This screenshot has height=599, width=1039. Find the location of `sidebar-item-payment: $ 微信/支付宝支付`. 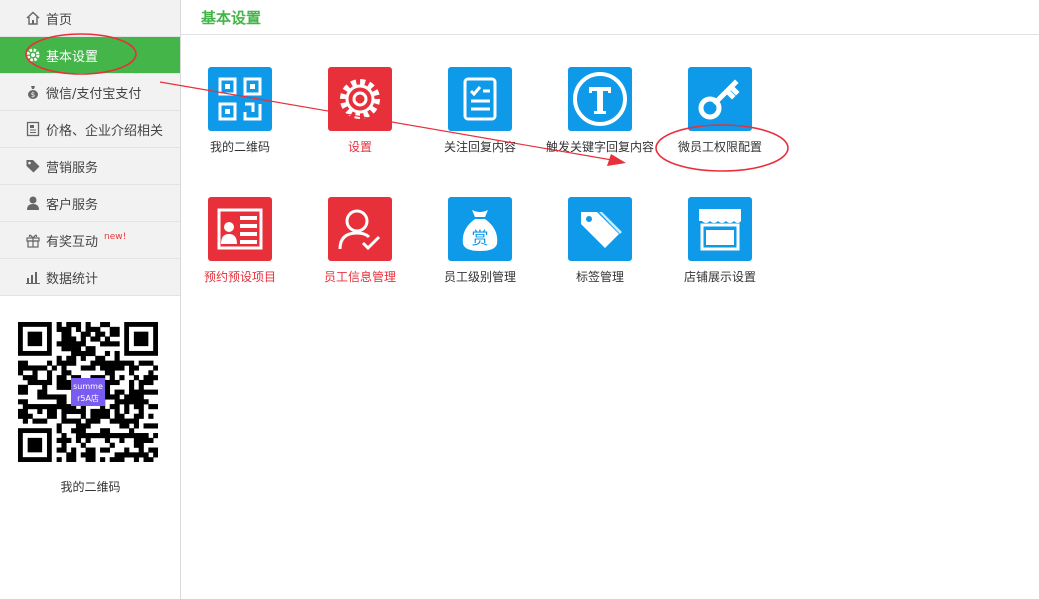

sidebar-item-payment: $ 微信/支付宝支付 is located at coordinates (90, 92).